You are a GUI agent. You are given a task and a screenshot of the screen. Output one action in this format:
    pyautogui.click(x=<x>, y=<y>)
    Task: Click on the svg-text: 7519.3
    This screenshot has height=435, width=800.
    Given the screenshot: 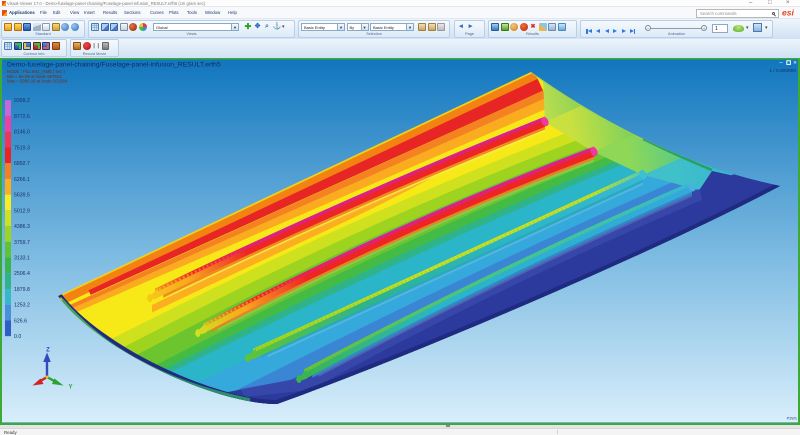 What is the action you would take?
    pyautogui.click(x=22, y=148)
    